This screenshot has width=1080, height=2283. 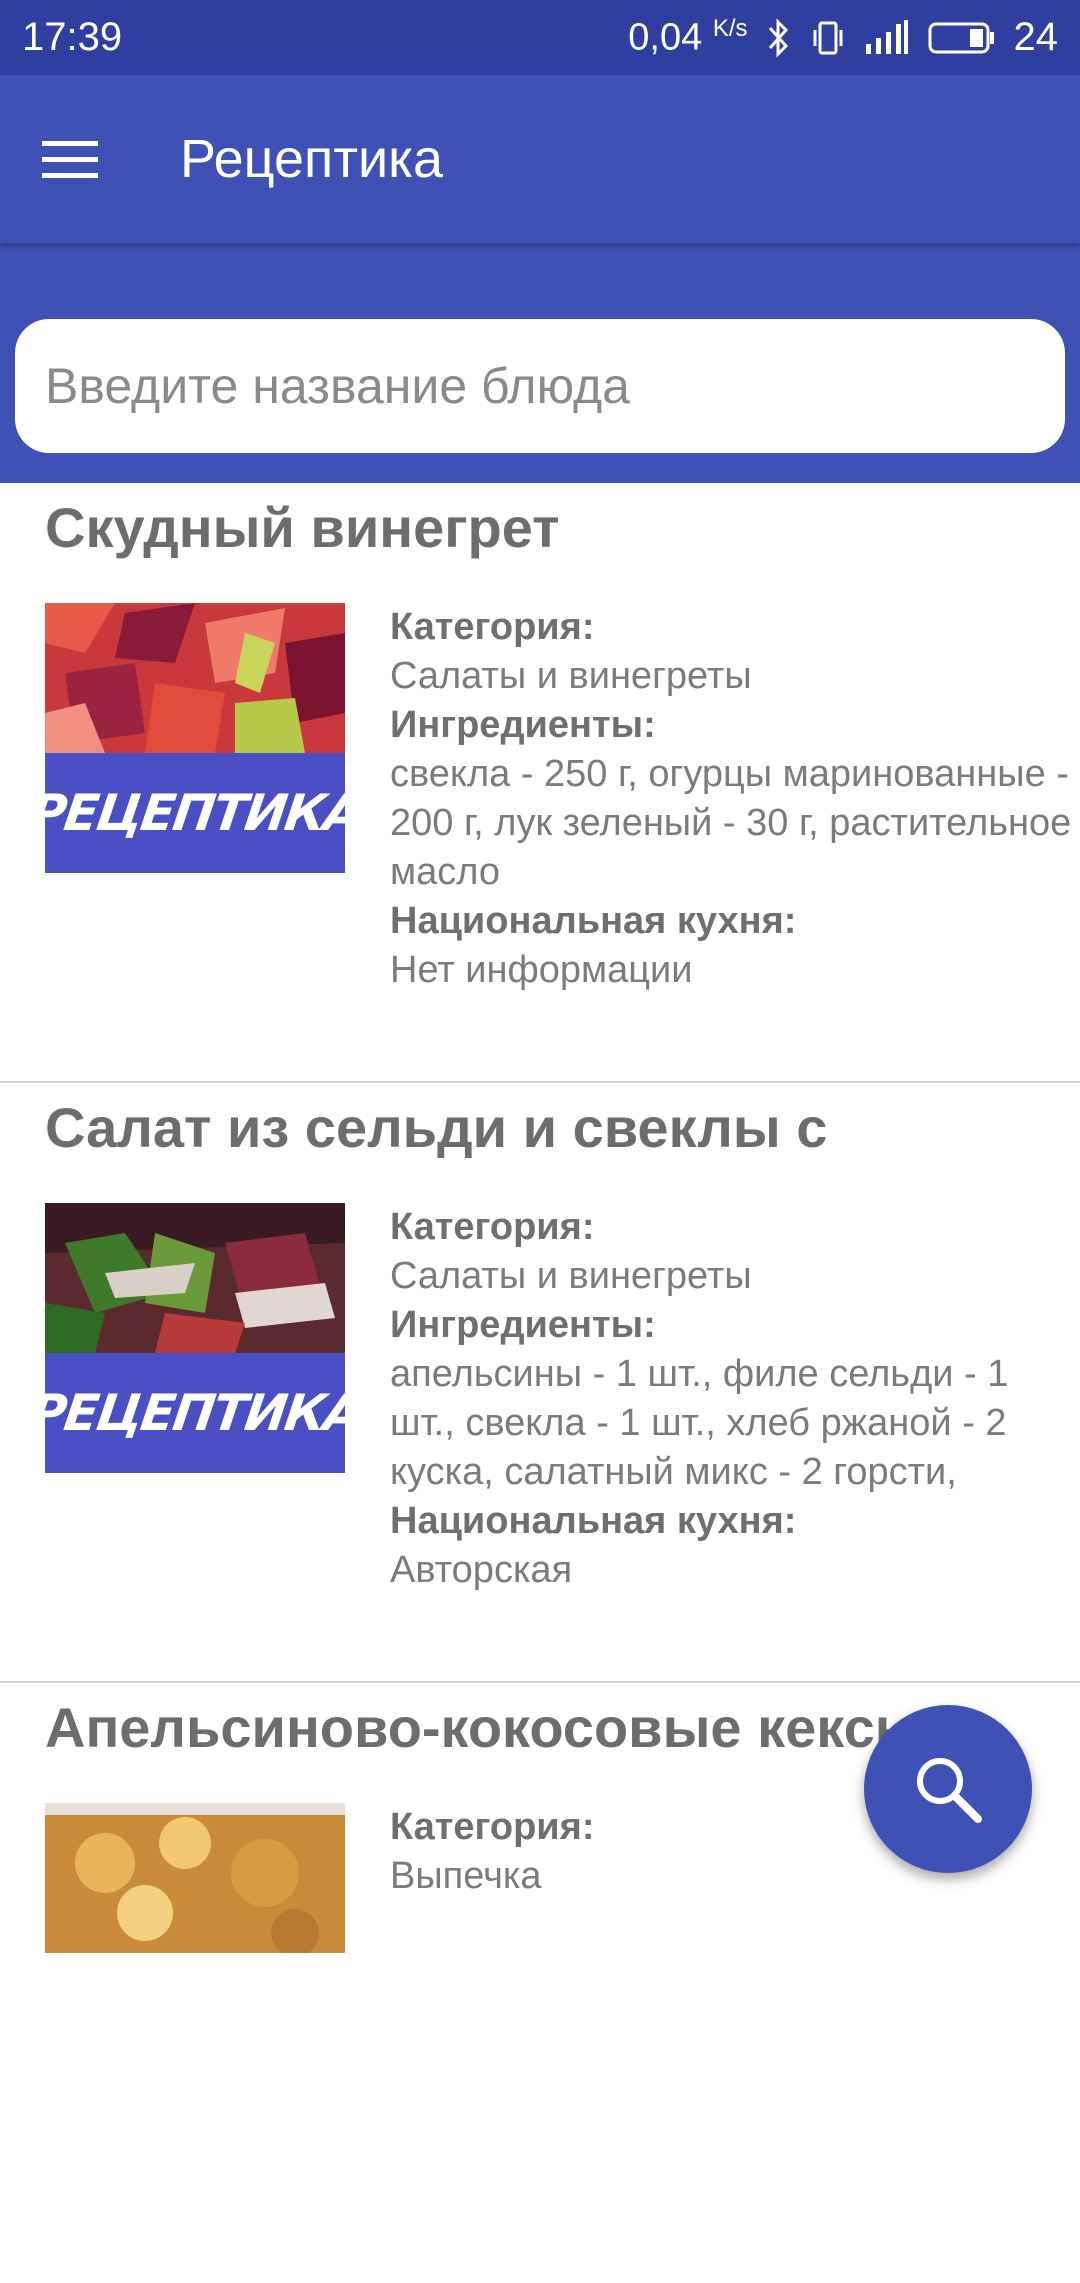 I want to click on app-title: Рецептика, so click(x=312, y=159).